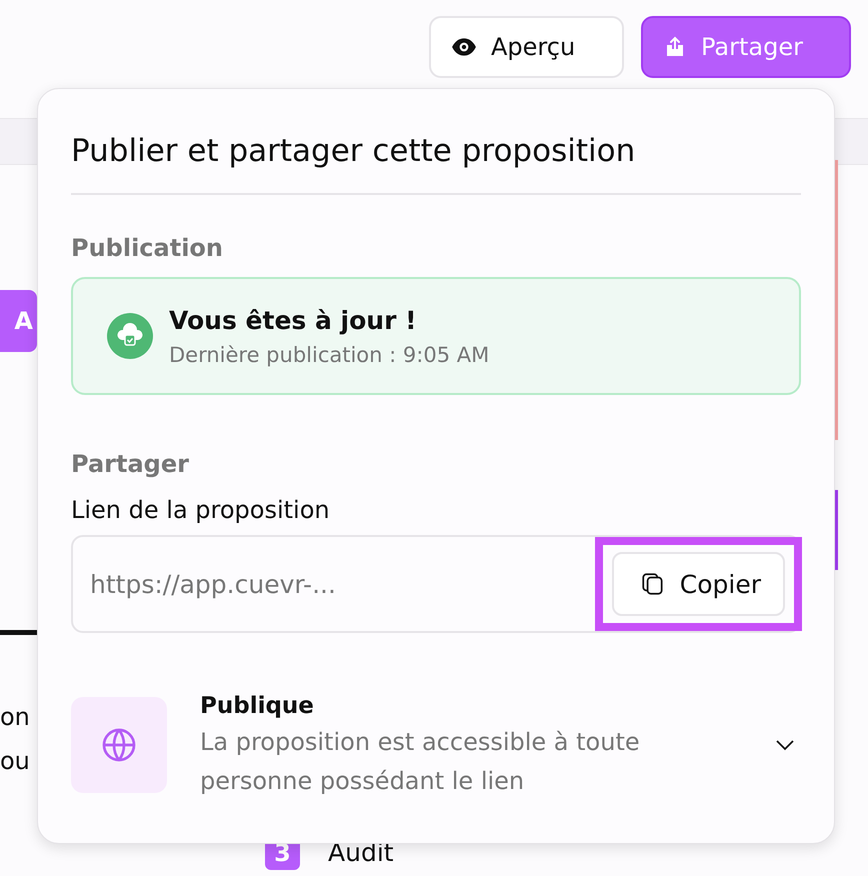 The image size is (868, 876). I want to click on body-text: on, so click(15, 717).